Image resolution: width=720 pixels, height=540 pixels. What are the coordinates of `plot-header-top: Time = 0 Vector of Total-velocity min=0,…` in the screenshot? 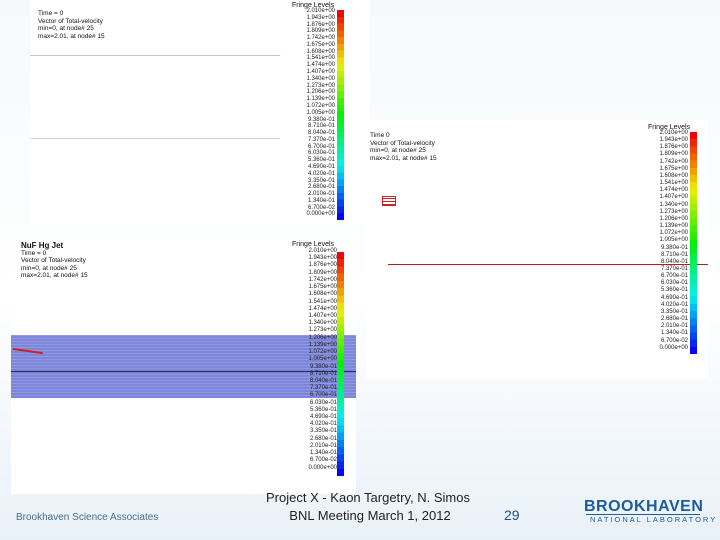 It's located at (71, 25).